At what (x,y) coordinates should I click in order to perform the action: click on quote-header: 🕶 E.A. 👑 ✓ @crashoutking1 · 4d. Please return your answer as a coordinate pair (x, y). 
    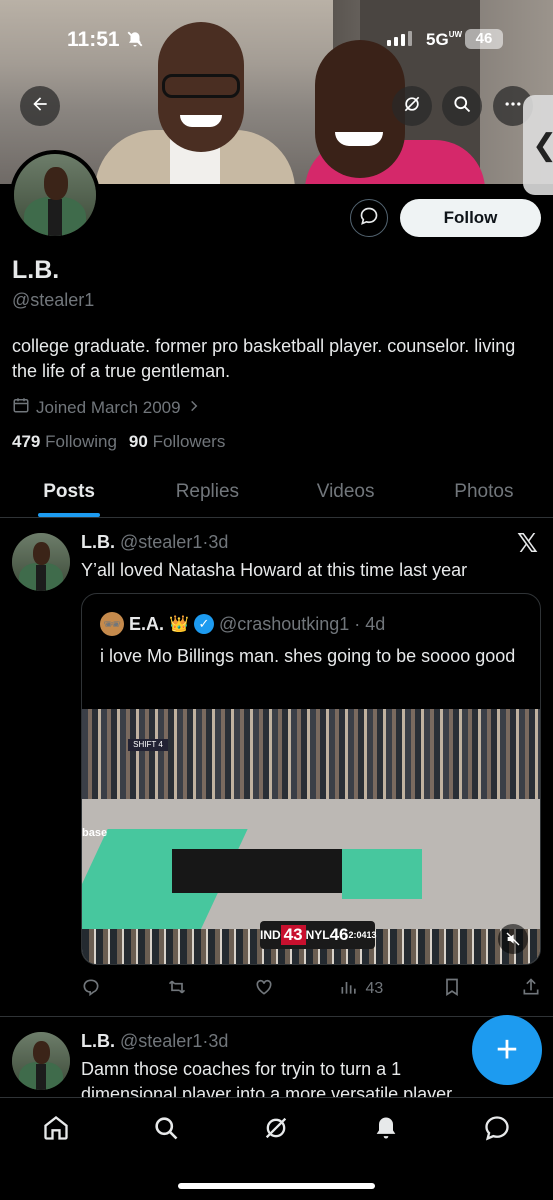
    Looking at the image, I should click on (242, 624).